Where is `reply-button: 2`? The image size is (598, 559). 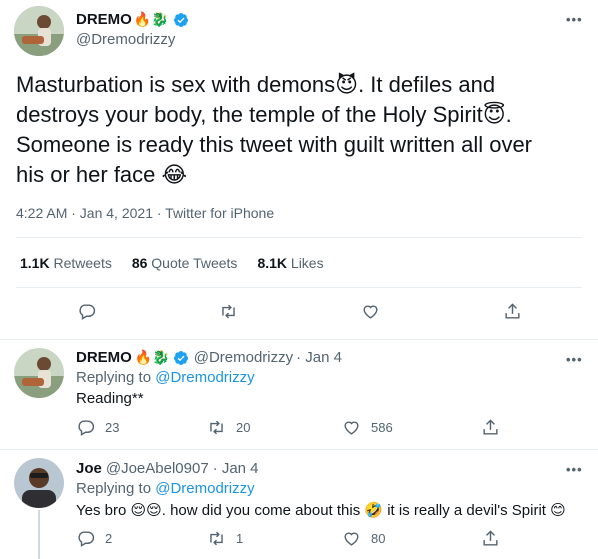
reply-button: 2 is located at coordinates (94, 538).